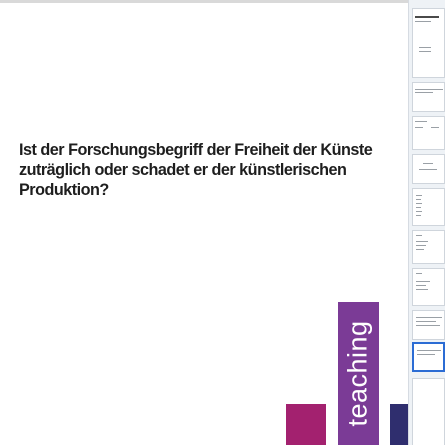 This screenshot has width=445, height=445. Describe the element at coordinates (306, 424) in the screenshot. I see `brand-block-magenta` at that location.